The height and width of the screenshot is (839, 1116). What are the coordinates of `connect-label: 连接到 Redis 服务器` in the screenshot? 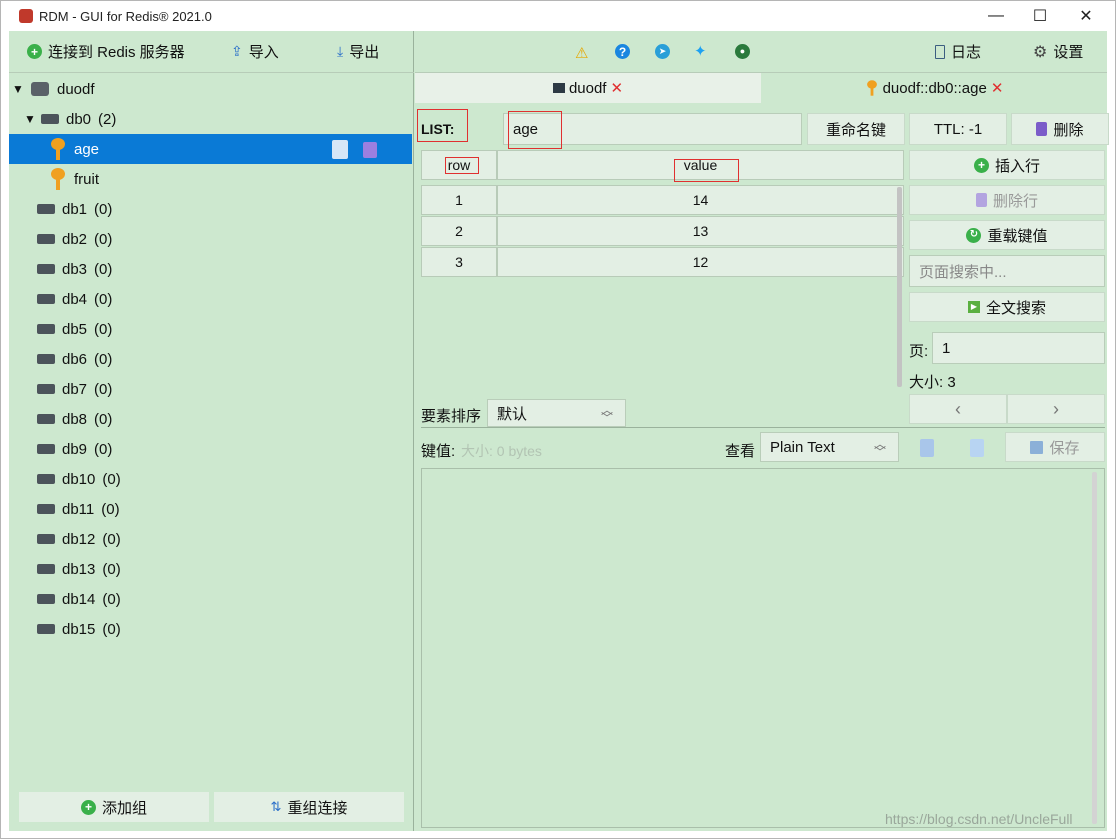 It's located at (116, 52).